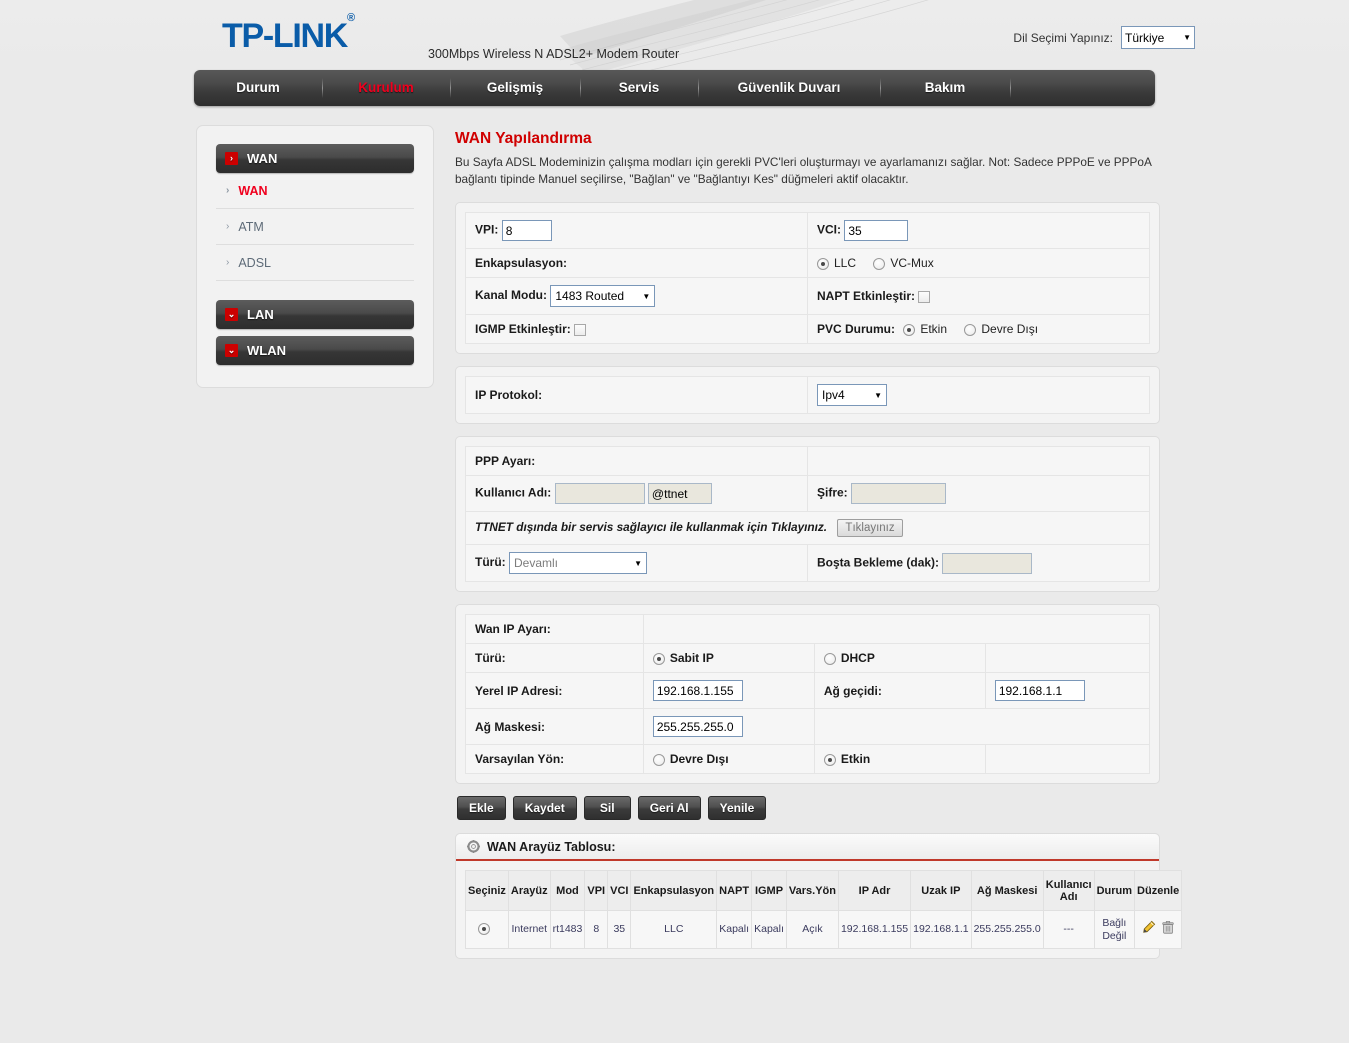 This screenshot has width=1349, height=1043. What do you see at coordinates (852, 395) in the screenshot?
I see `ip-protocol-select: Ipv4 ▼` at bounding box center [852, 395].